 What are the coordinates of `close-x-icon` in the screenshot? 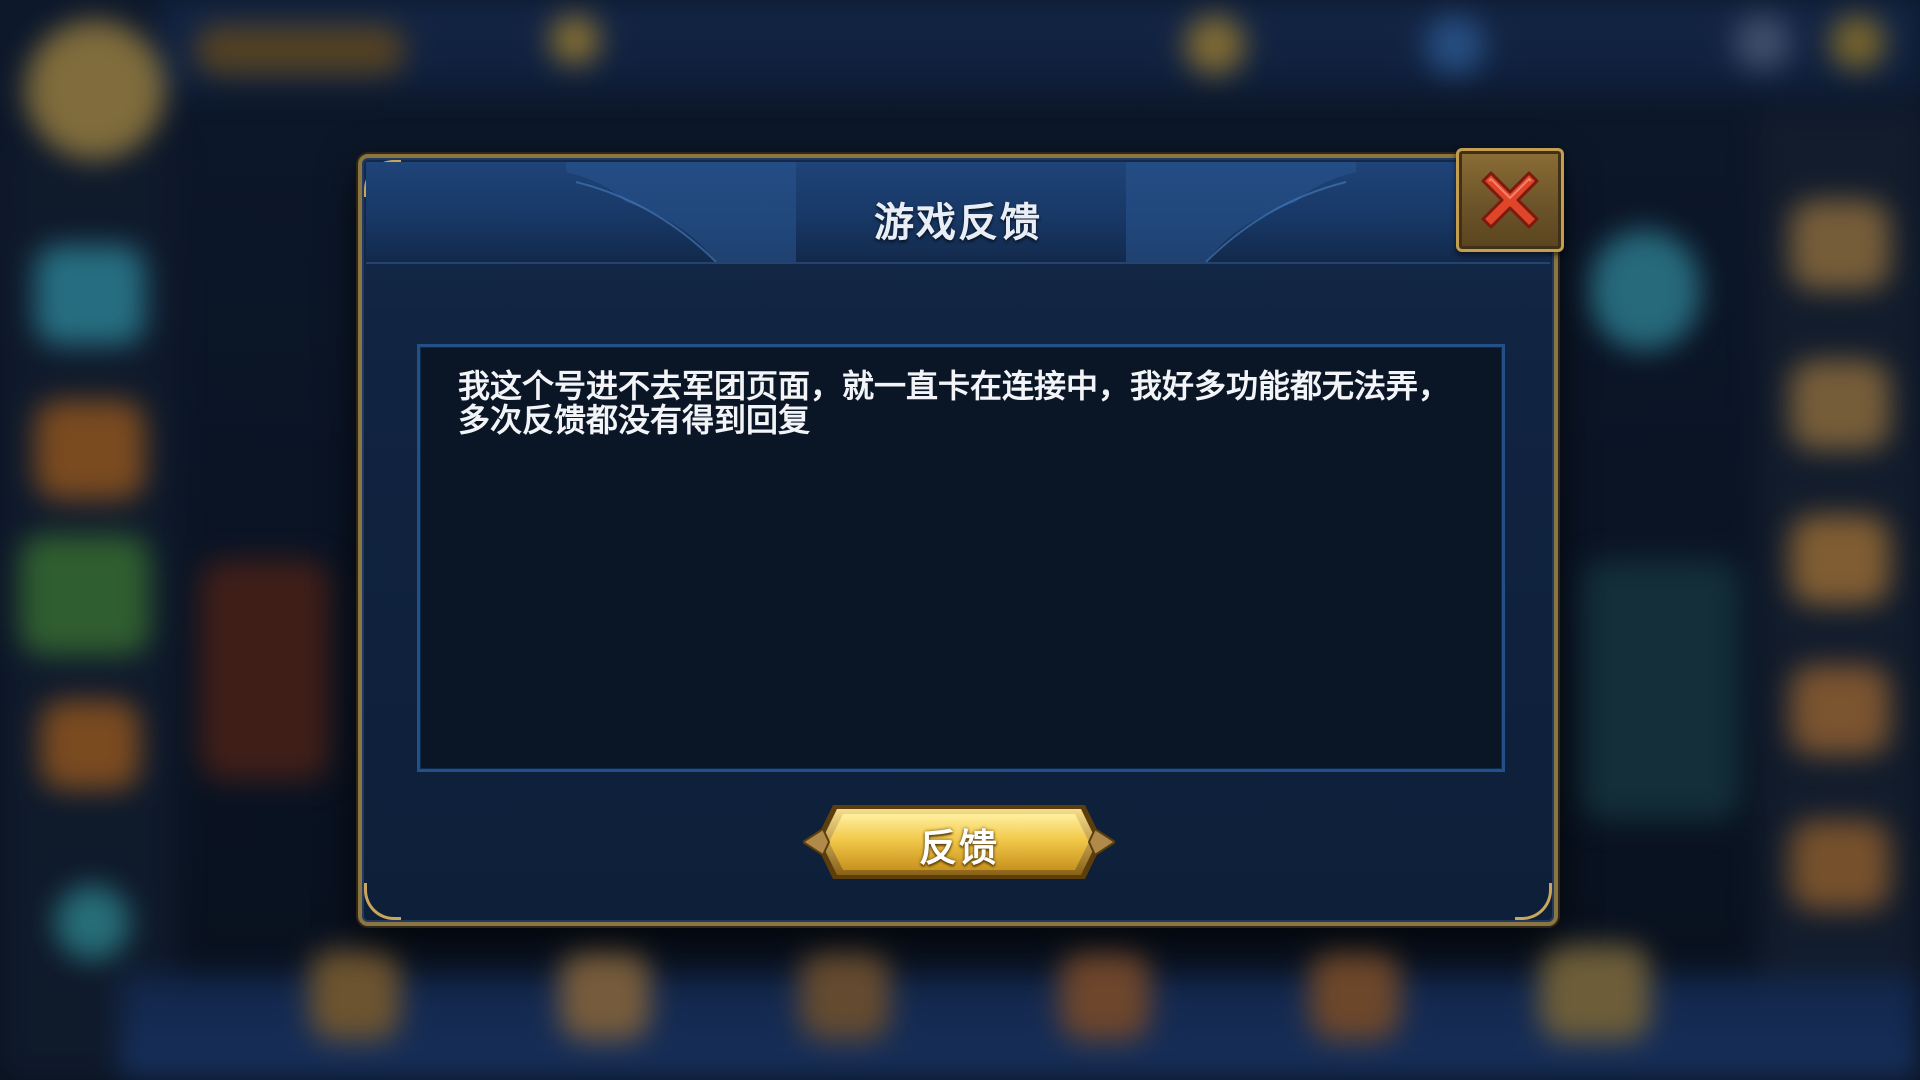 It's located at (1510, 200).